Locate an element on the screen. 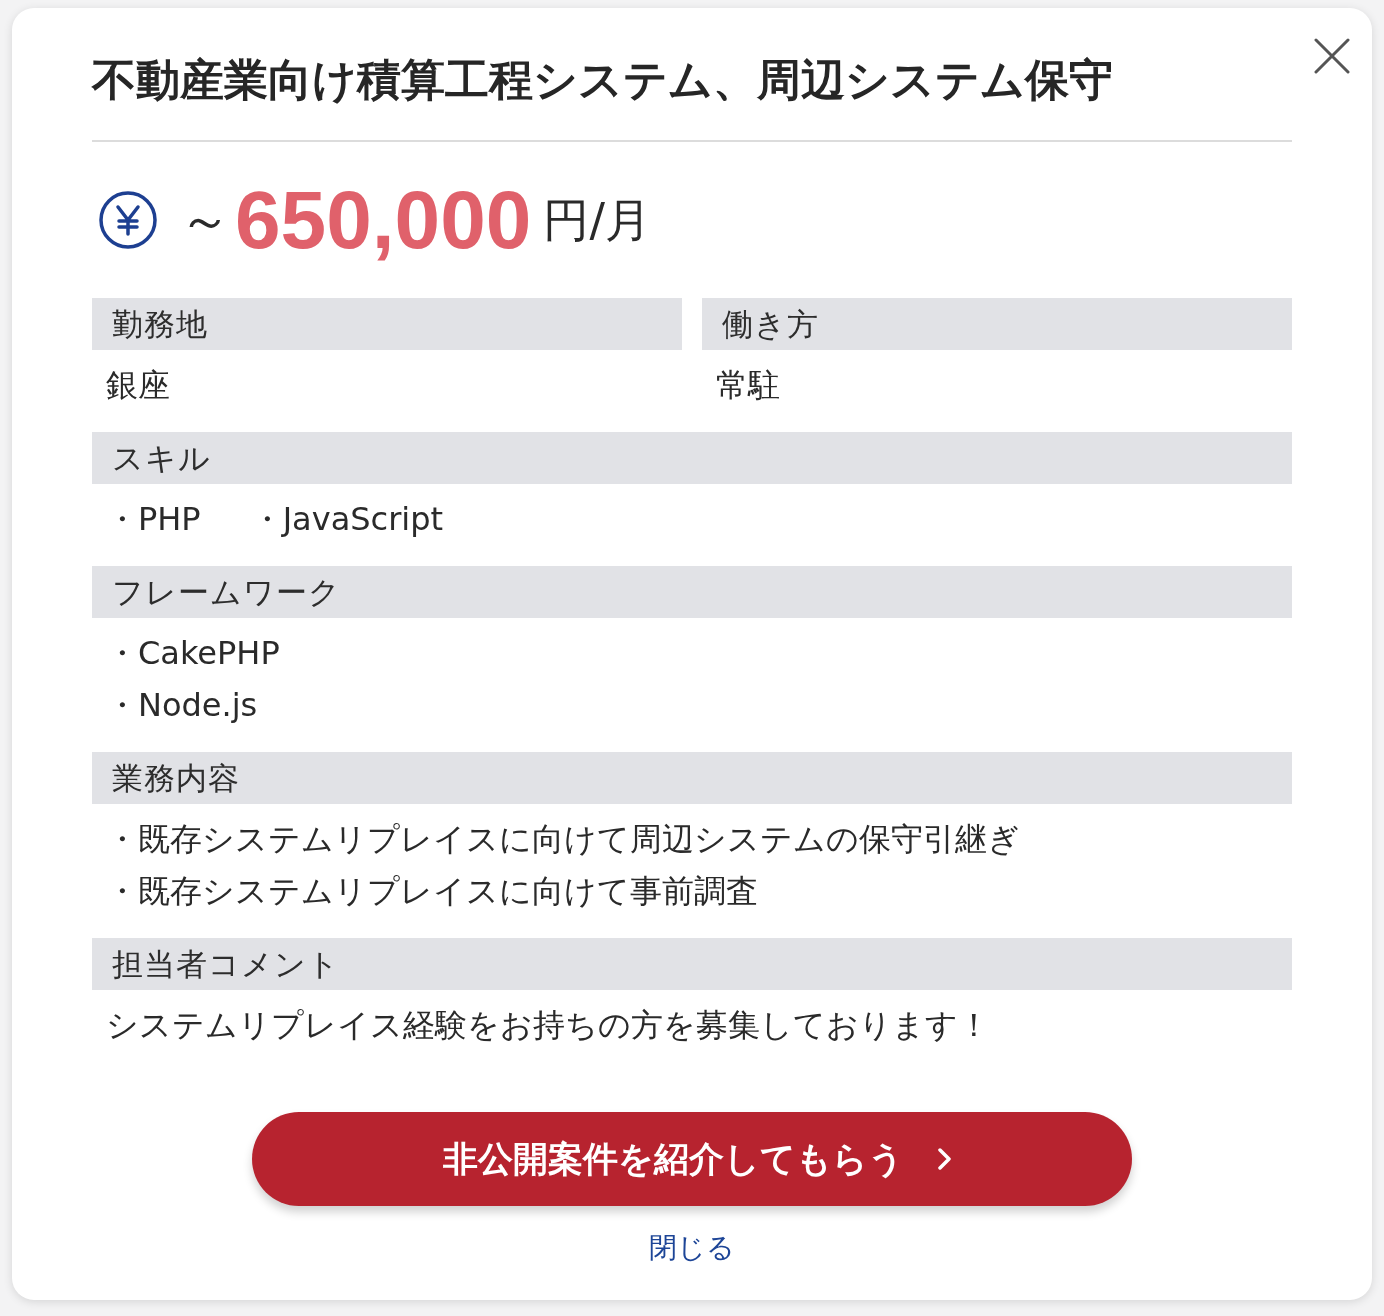 This screenshot has width=1384, height=1316. section-header: 業務内容 is located at coordinates (692, 778).